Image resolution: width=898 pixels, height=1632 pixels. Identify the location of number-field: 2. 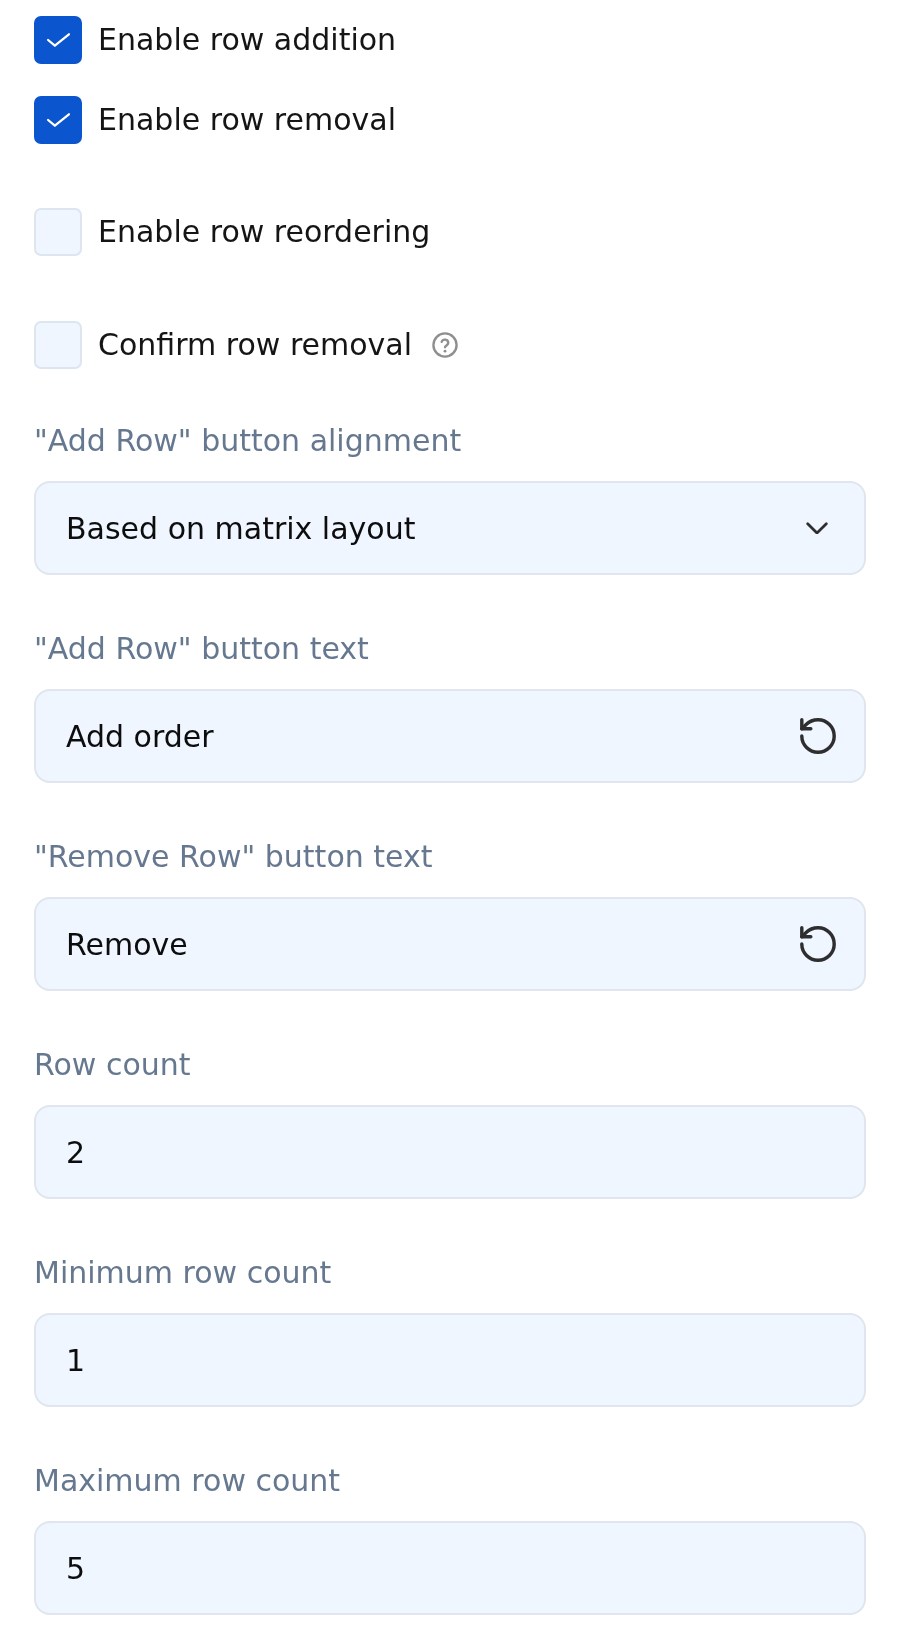
(450, 1152).